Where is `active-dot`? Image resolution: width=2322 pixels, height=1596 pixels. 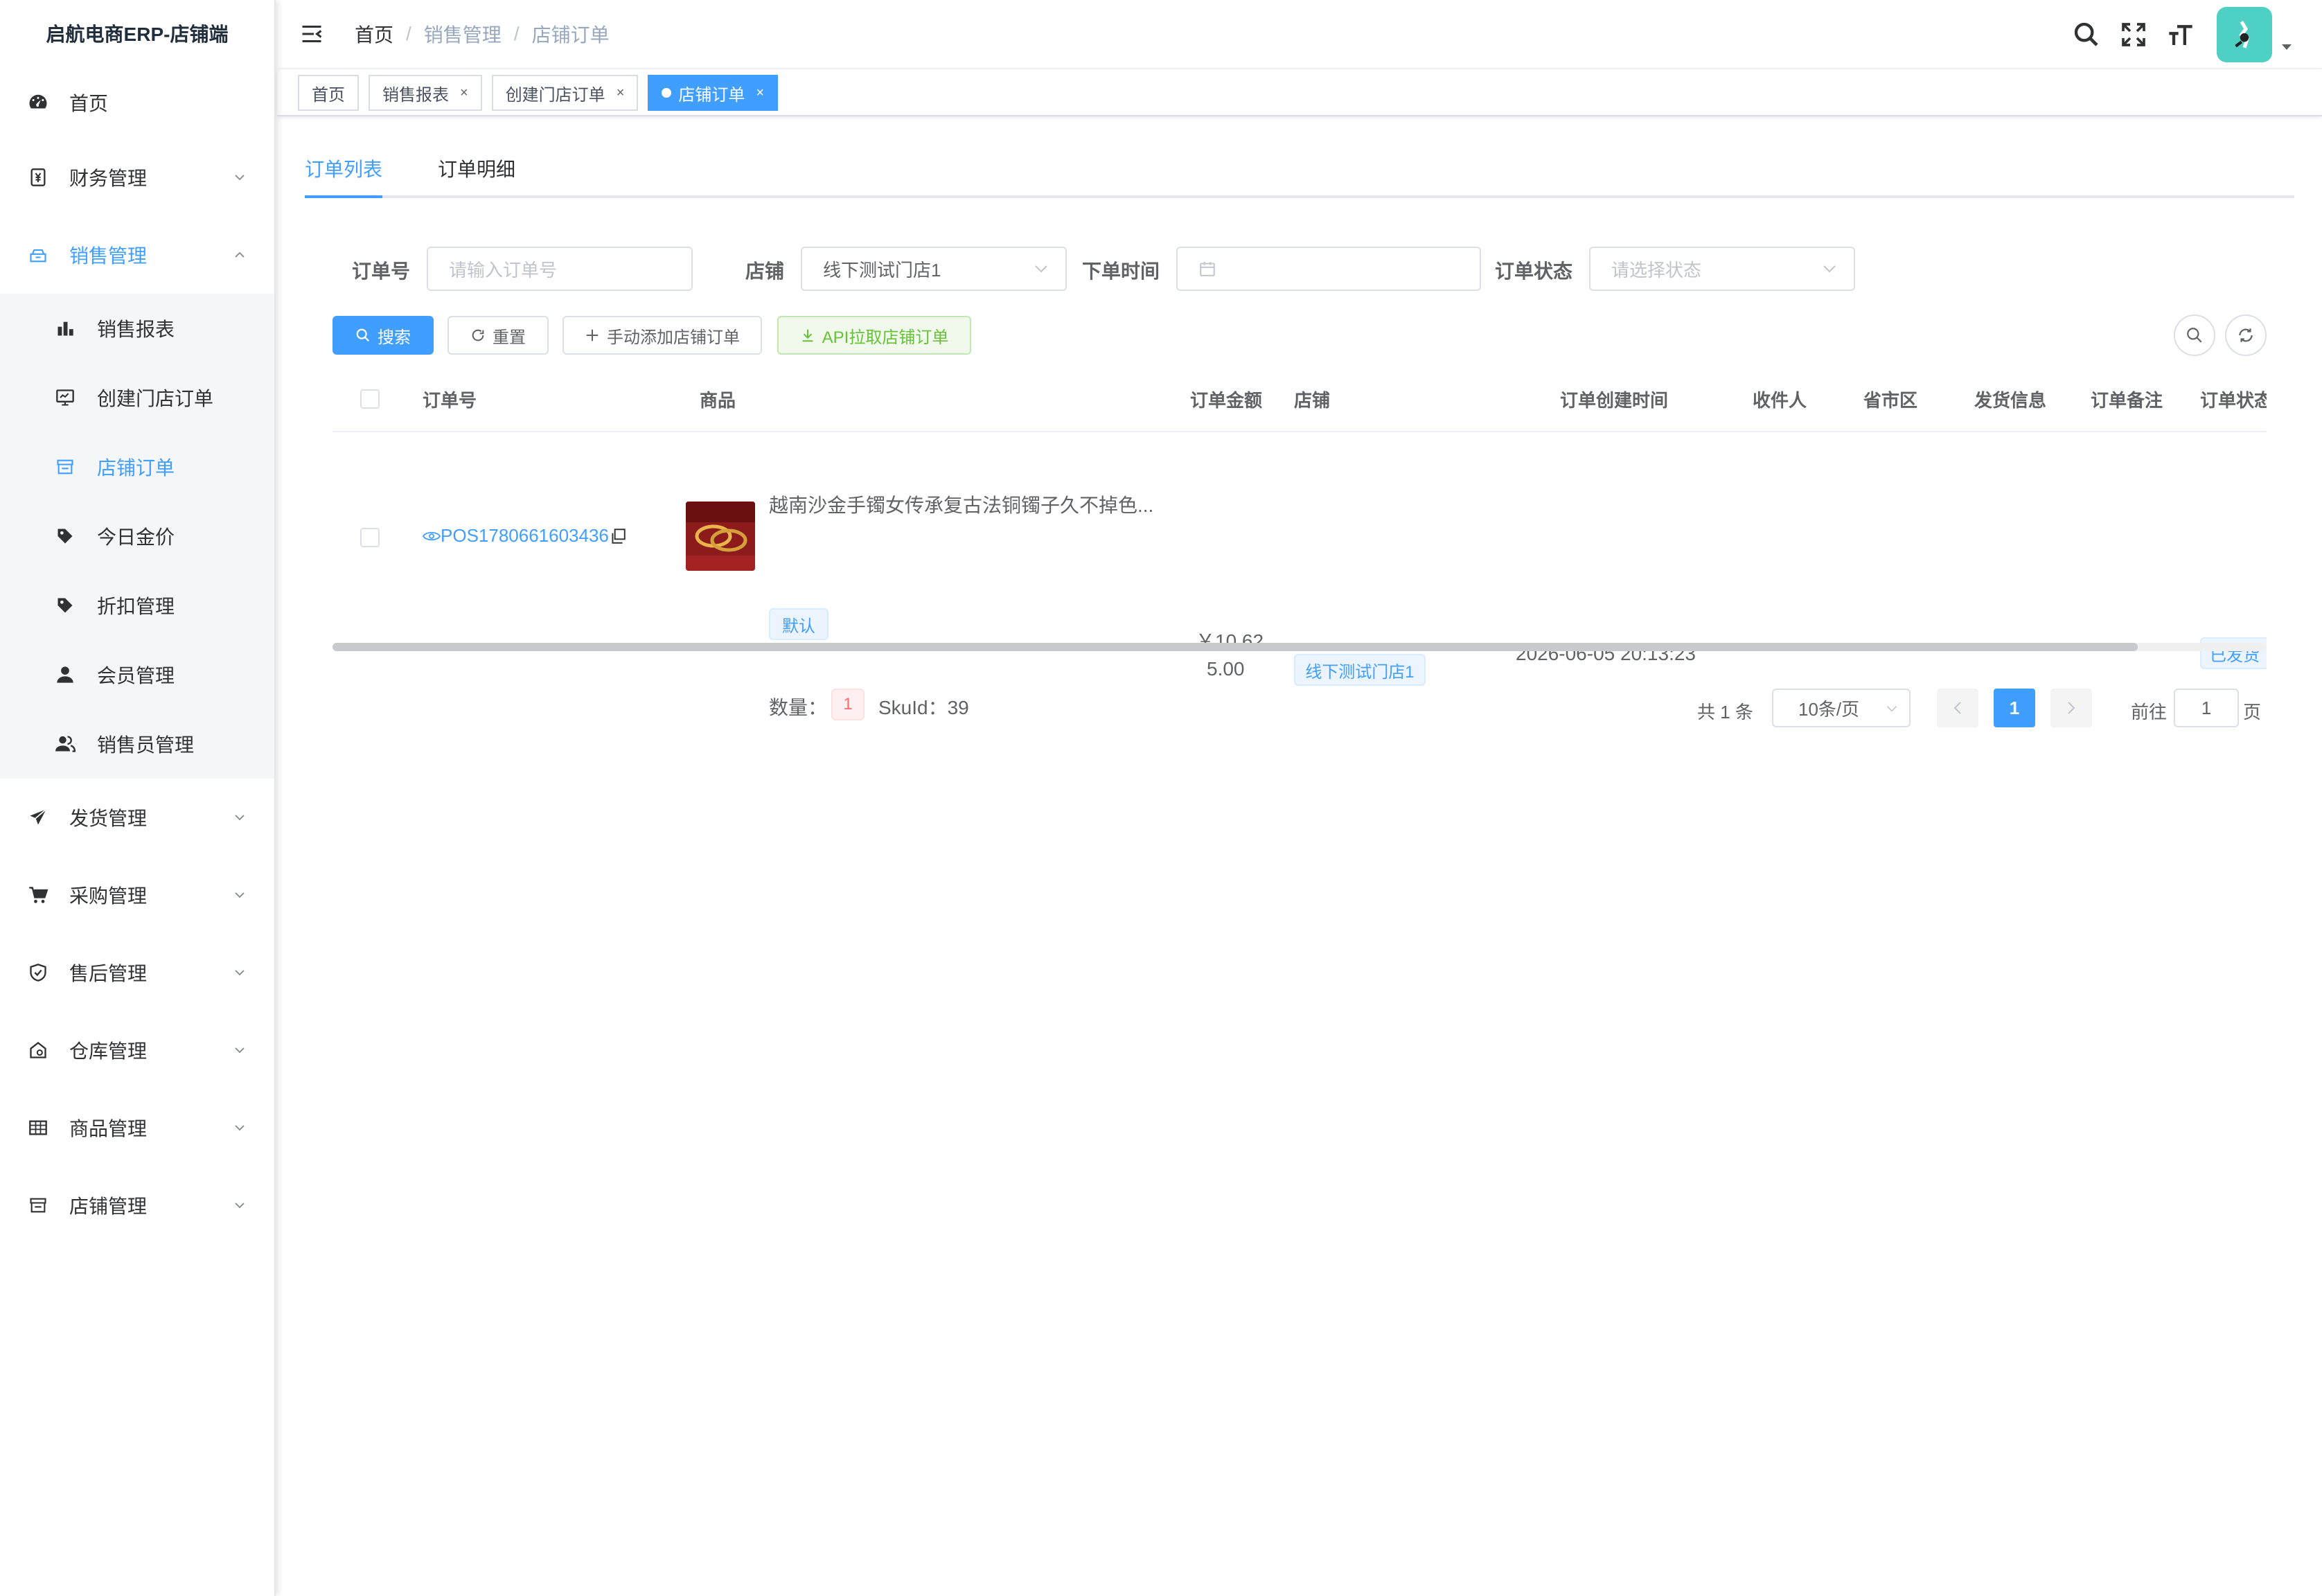 active-dot is located at coordinates (667, 93).